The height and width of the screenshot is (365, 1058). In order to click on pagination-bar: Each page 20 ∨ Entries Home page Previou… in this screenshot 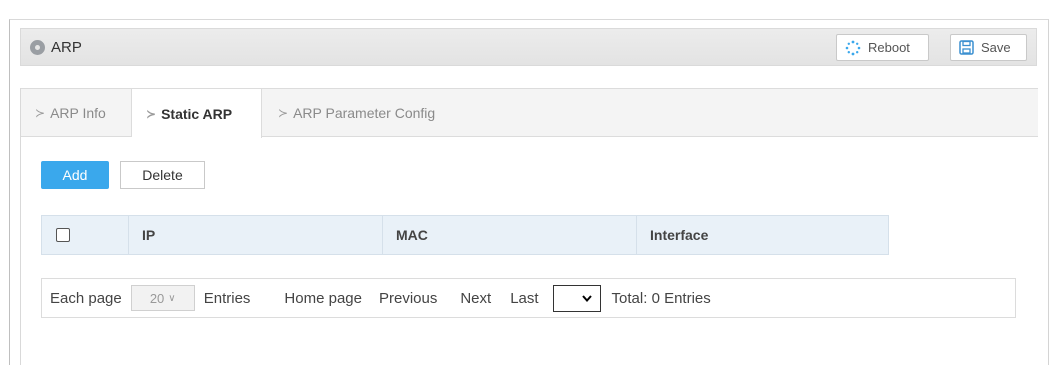, I will do `click(528, 298)`.